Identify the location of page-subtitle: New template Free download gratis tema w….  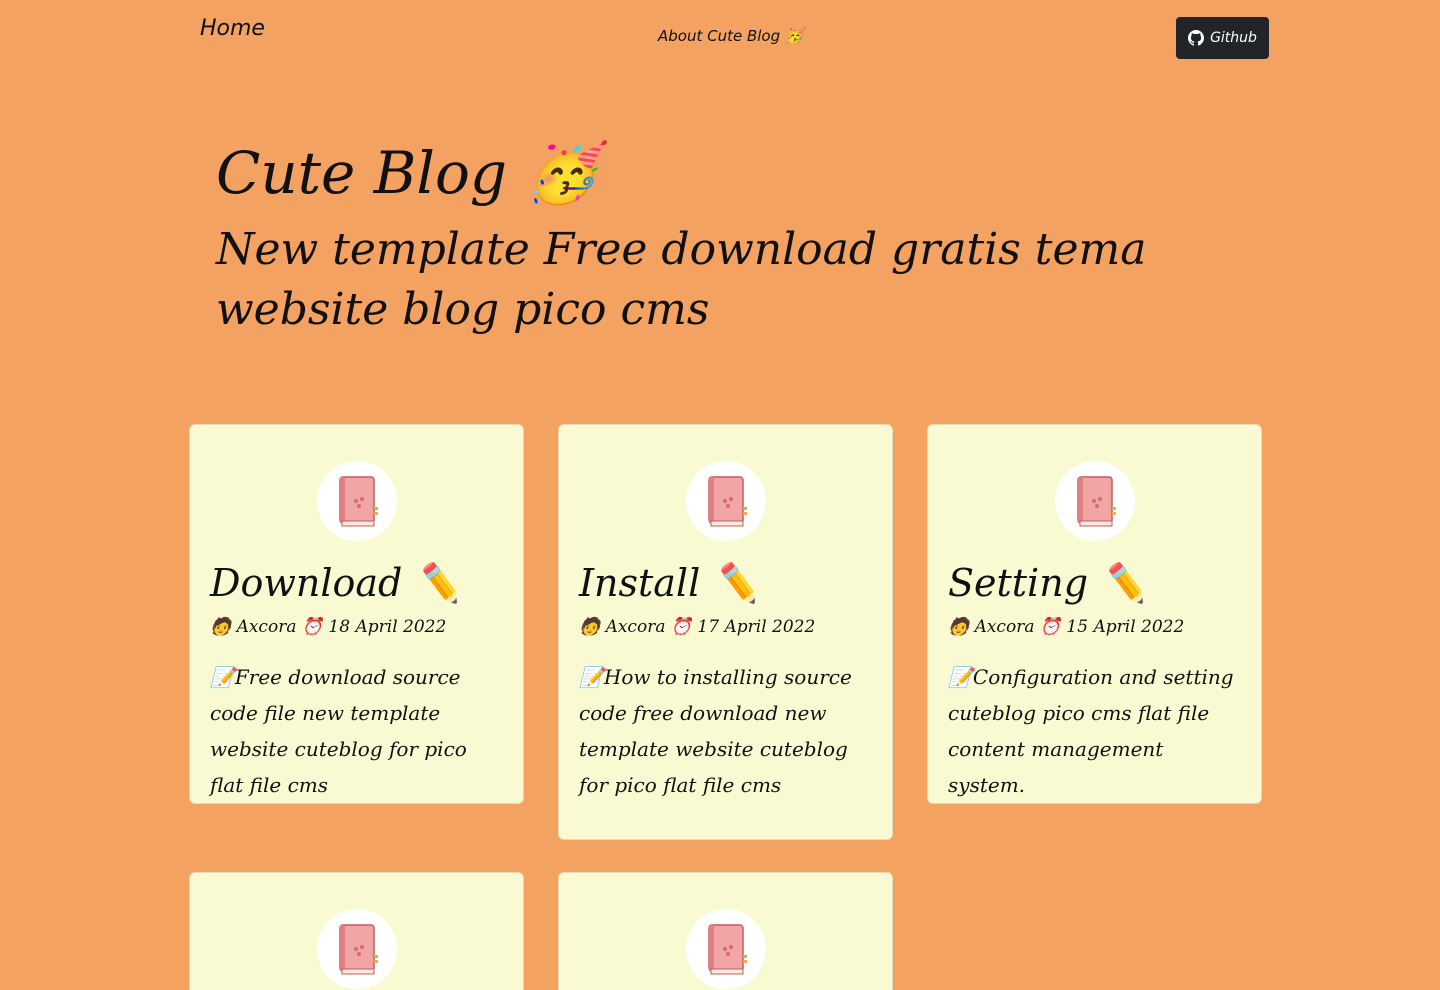
(681, 279).